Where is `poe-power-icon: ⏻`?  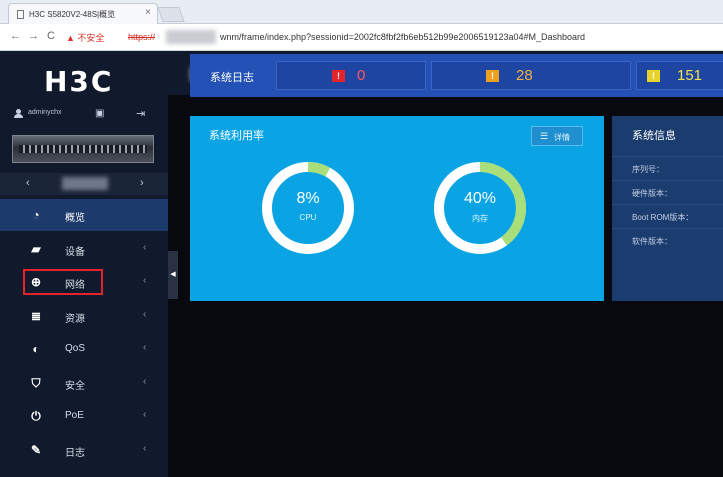
poe-power-icon: ⏻ is located at coordinates (36, 416).